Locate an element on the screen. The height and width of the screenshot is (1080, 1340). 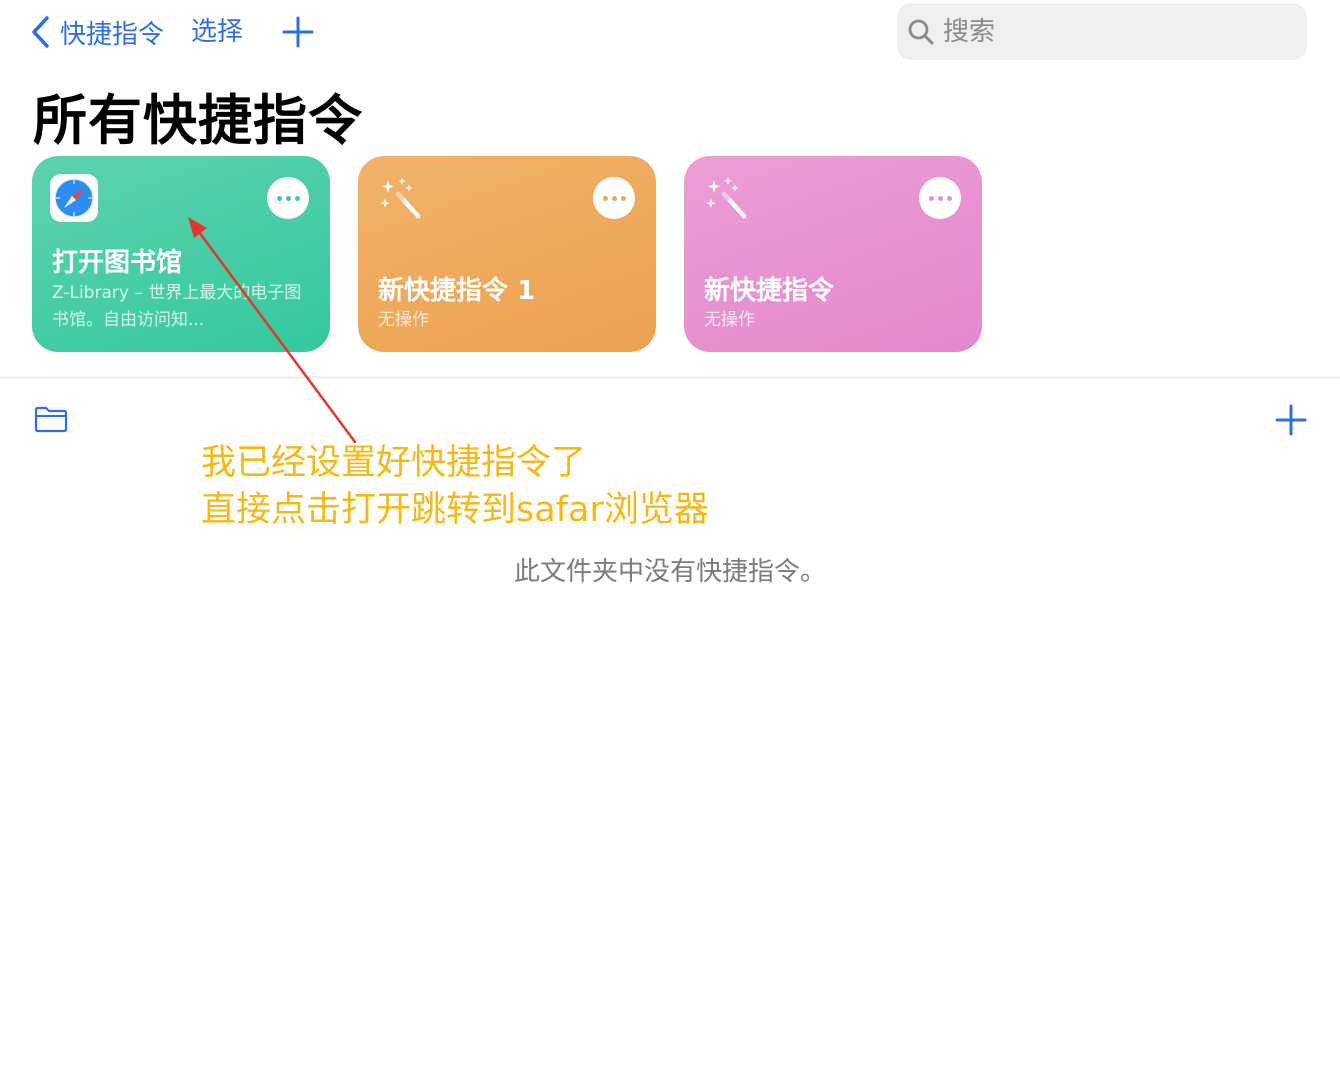
select-button: 选择 is located at coordinates (217, 32).